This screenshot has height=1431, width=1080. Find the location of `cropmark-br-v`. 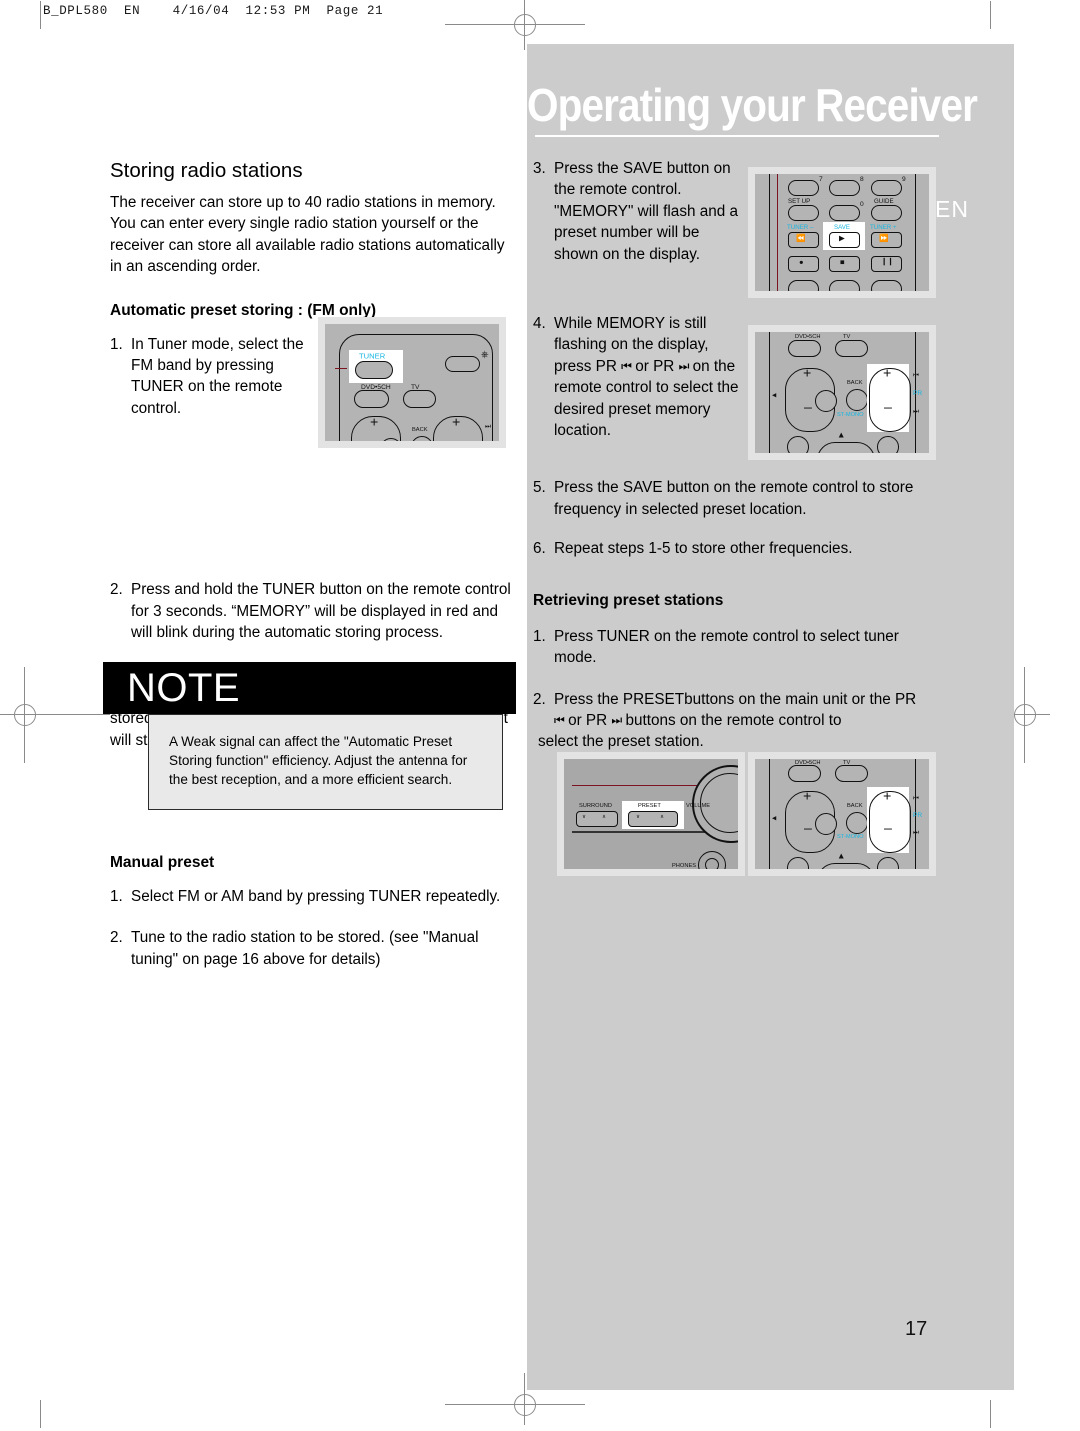

cropmark-br-v is located at coordinates (990, 1414).